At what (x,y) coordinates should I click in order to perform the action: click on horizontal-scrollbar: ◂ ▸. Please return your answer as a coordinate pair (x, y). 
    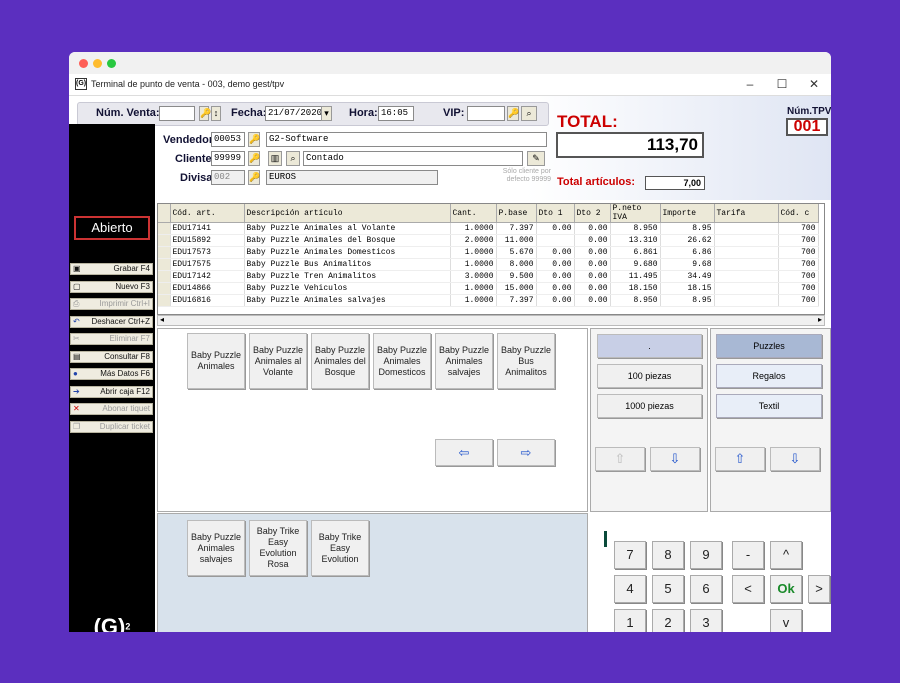
    Looking at the image, I should click on (491, 320).